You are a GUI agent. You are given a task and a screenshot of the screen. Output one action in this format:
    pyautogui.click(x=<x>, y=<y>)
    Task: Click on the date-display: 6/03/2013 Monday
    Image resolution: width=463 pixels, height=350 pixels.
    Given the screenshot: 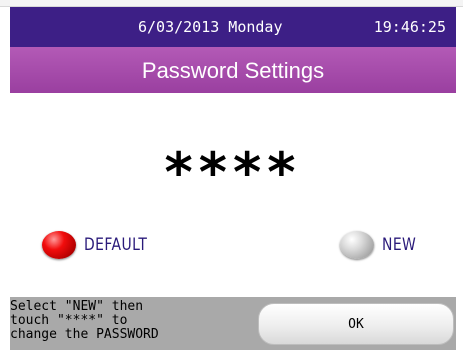 What is the action you would take?
    pyautogui.click(x=210, y=27)
    